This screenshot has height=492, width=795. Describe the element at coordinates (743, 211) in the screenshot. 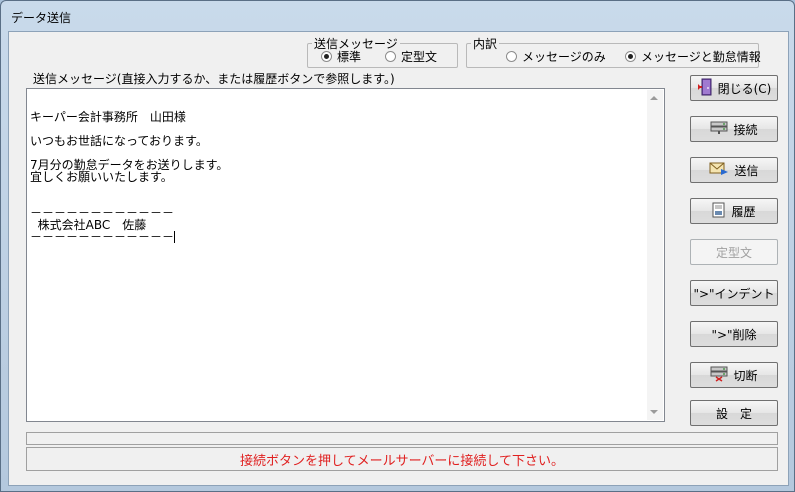

I see `history-button-label: 履歴` at that location.